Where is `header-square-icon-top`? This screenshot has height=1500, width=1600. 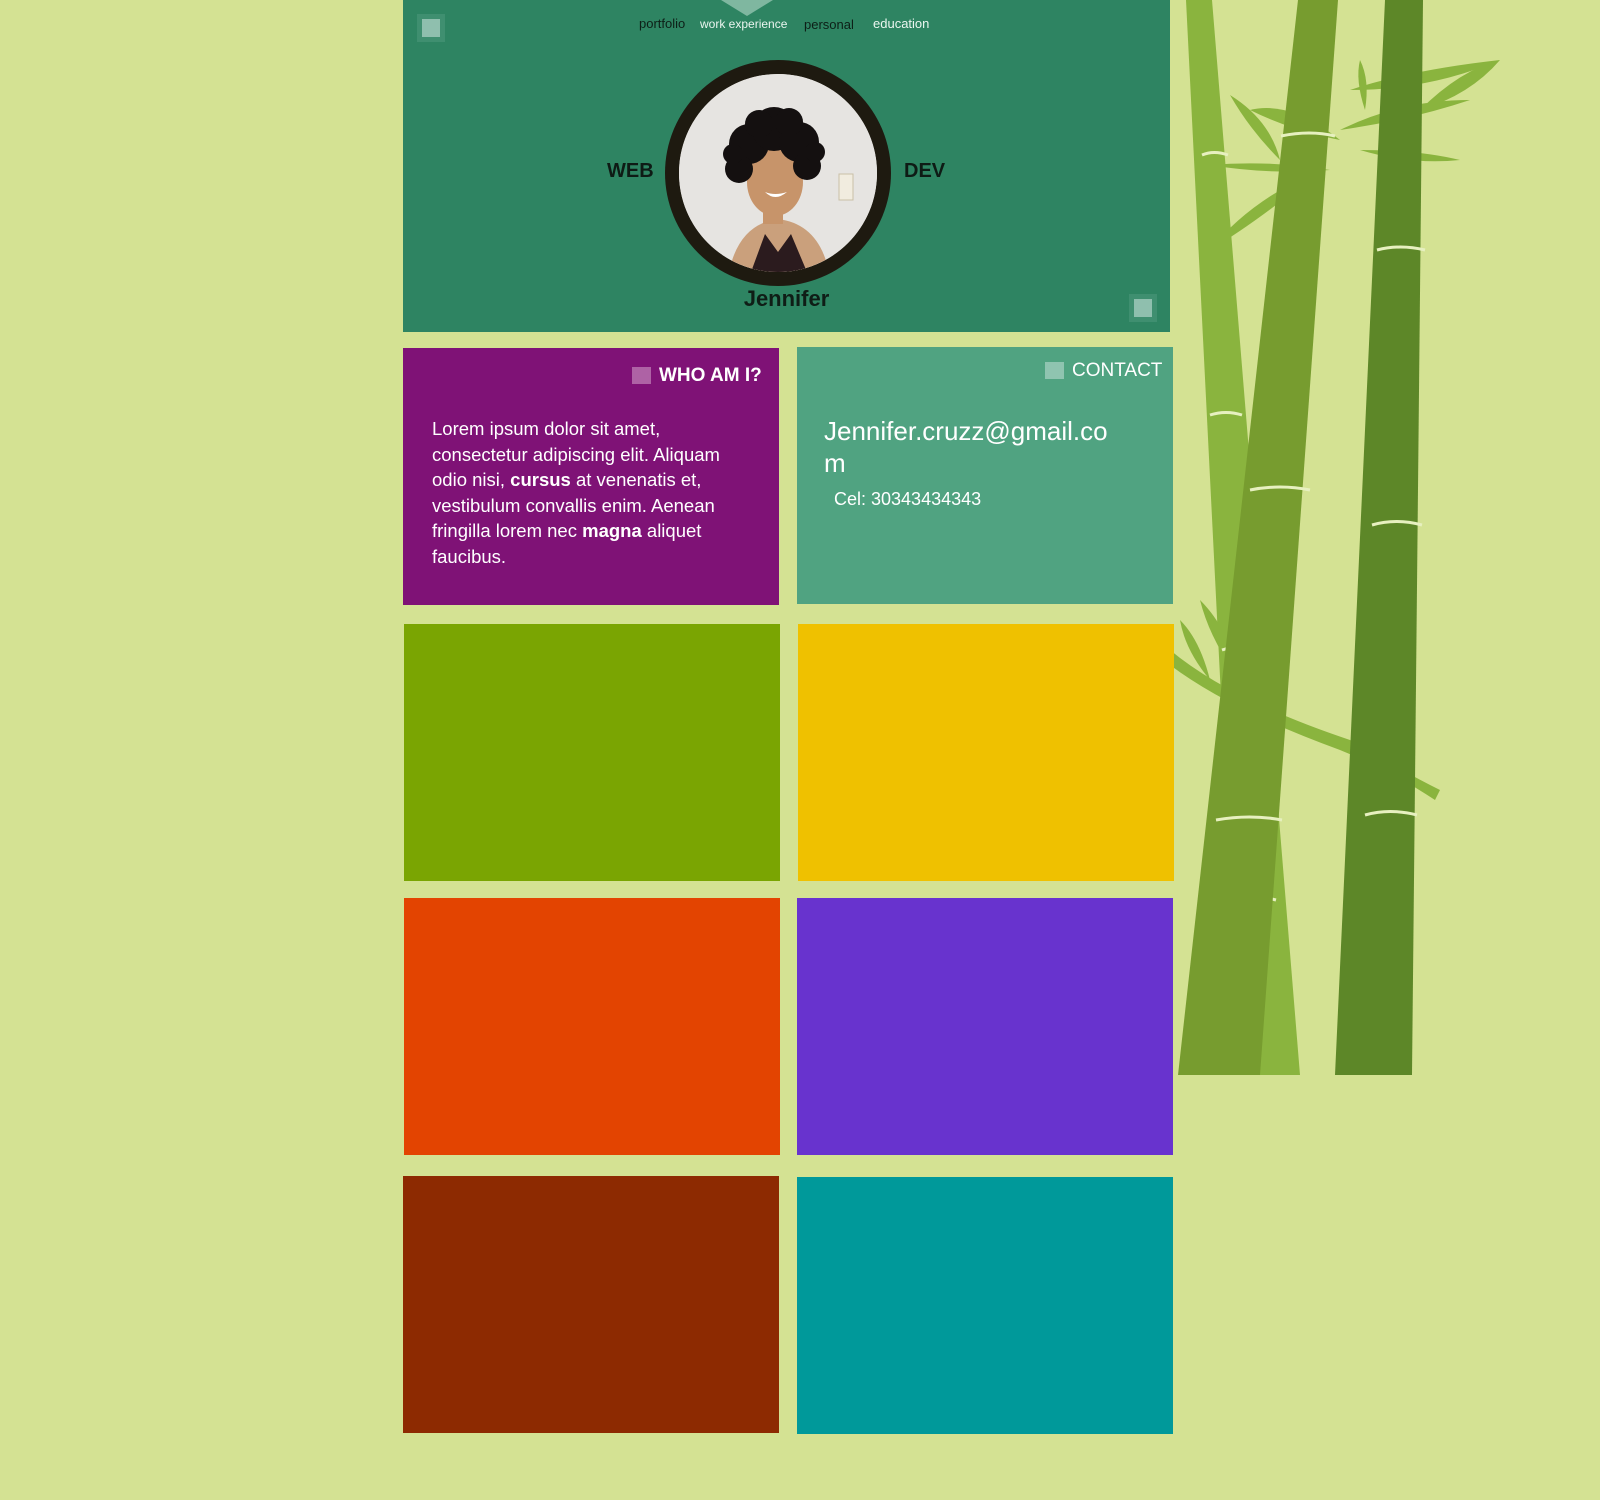 header-square-icon-top is located at coordinates (431, 28).